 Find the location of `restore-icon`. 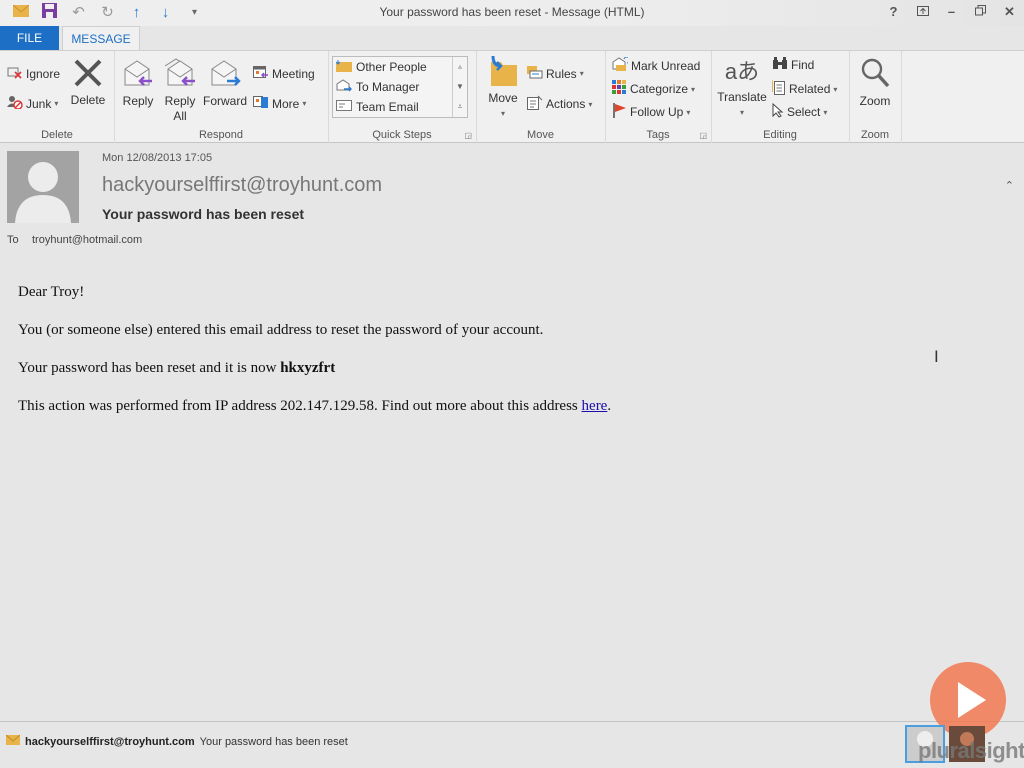

restore-icon is located at coordinates (980, 12).